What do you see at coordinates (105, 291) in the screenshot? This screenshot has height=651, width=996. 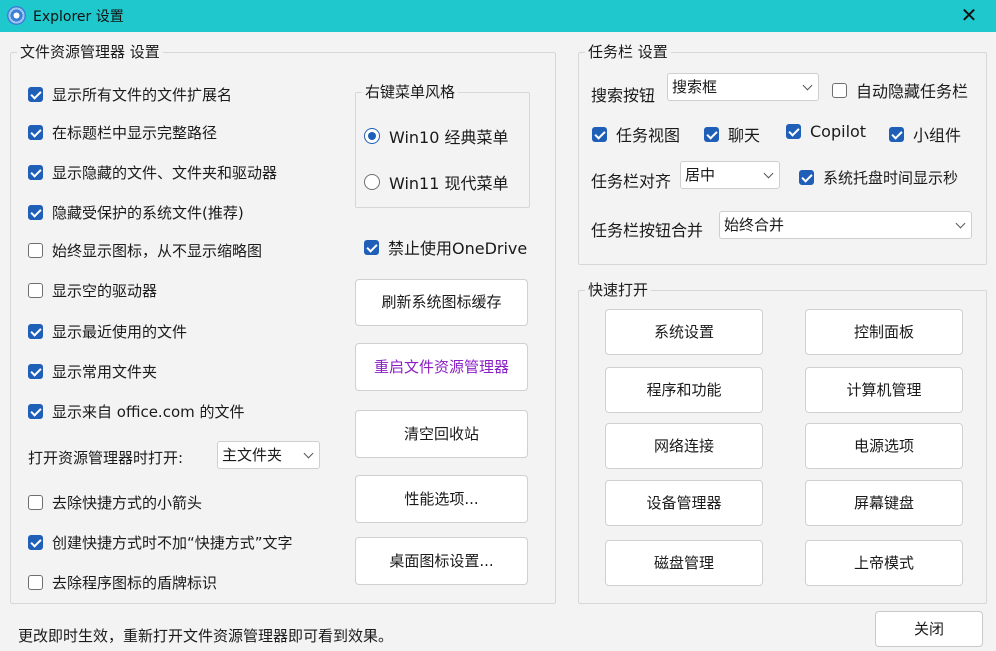 I see `checkbox-label: 显示空的驱动器` at bounding box center [105, 291].